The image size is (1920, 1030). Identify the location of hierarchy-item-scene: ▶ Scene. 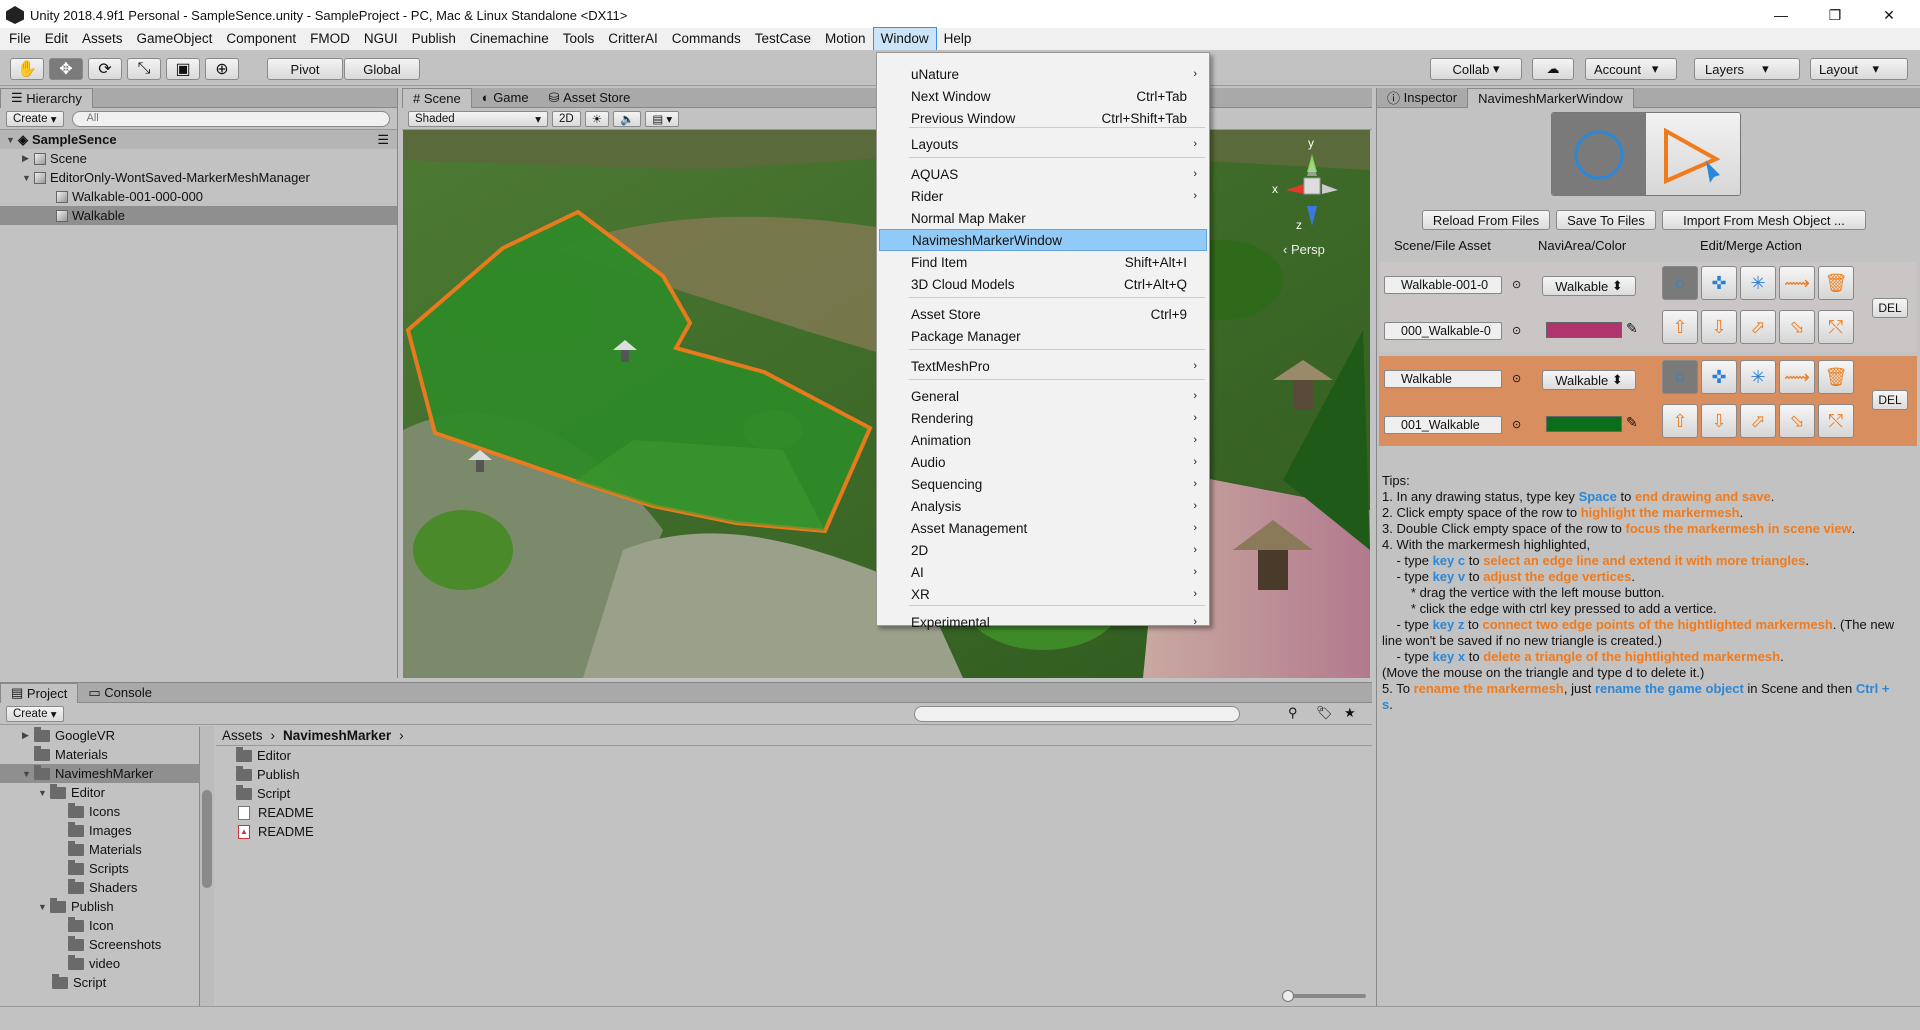
(198, 158).